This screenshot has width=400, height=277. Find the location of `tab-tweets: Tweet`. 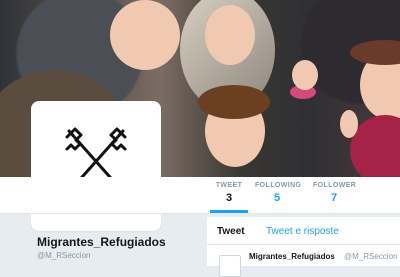

tab-tweets: Tweet is located at coordinates (231, 231).